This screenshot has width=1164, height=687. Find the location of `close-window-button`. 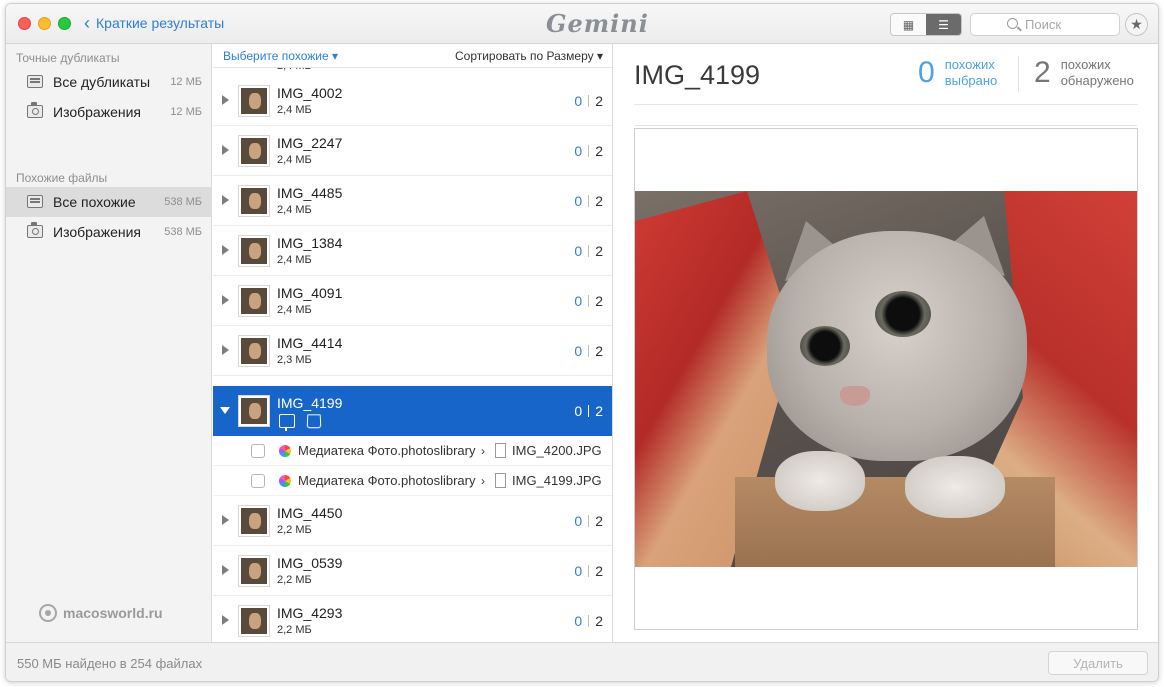

close-window-button is located at coordinates (24, 23).